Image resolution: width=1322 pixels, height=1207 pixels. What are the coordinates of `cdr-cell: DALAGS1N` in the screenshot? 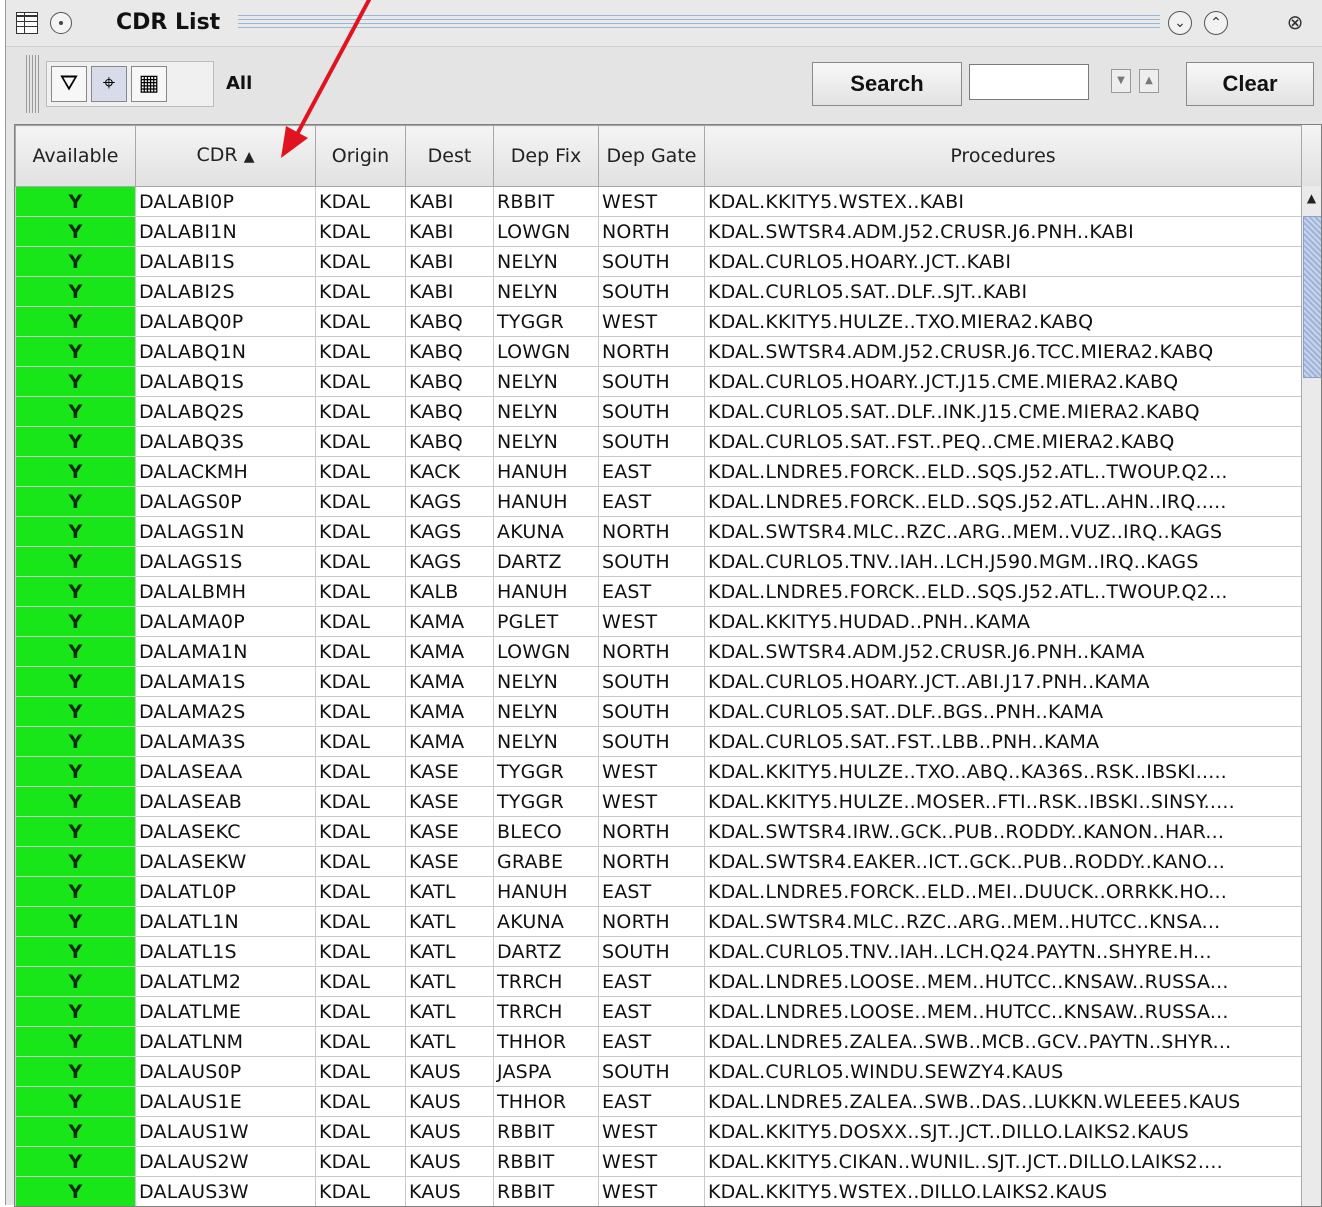 It's located at (225, 531).